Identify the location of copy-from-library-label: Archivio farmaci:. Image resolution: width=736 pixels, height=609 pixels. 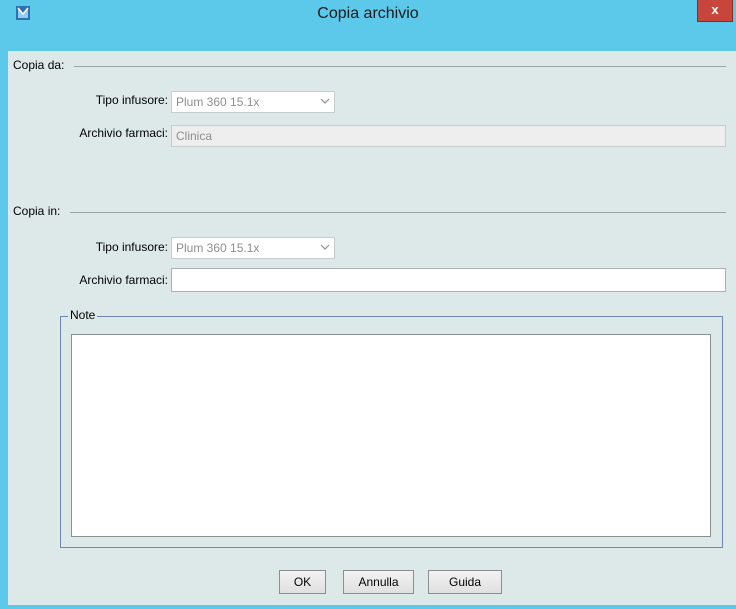
(123, 133).